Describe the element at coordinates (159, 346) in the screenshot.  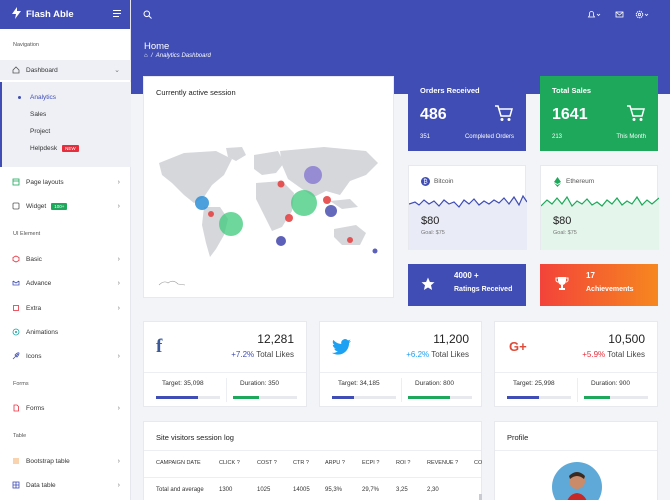
I see `facebook-icon: f` at that location.